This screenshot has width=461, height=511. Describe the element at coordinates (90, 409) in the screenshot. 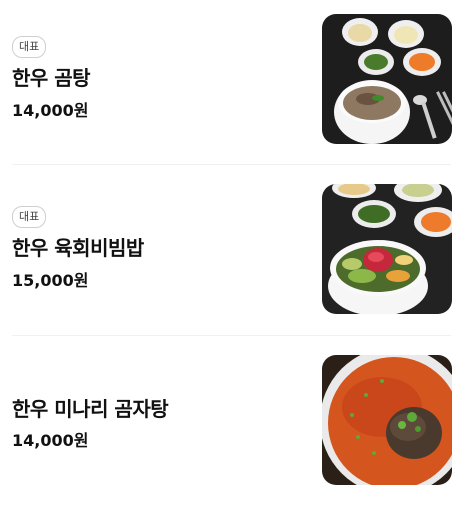

I see `menu-item-name: 한우 미나리 곰자탕` at that location.